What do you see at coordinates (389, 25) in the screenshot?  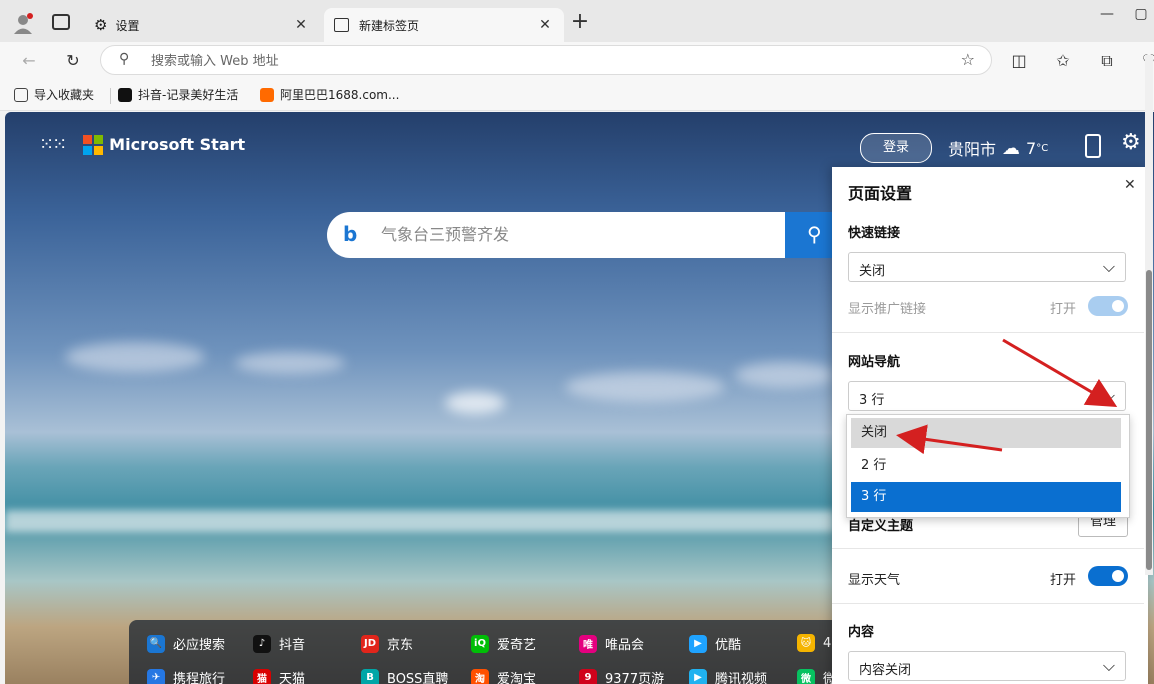 I see `tab-new-tab-label: 新建标签页` at bounding box center [389, 25].